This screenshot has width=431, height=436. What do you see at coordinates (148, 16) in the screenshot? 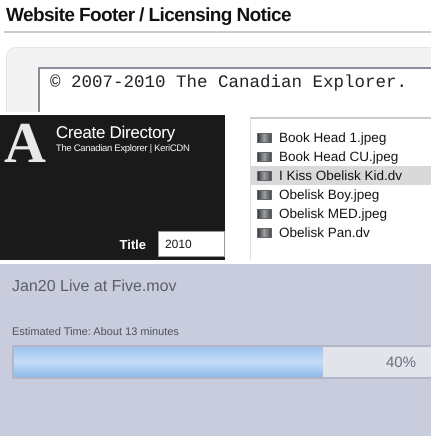
I see `section-heading: Website Footer / Licensing Notice` at bounding box center [148, 16].